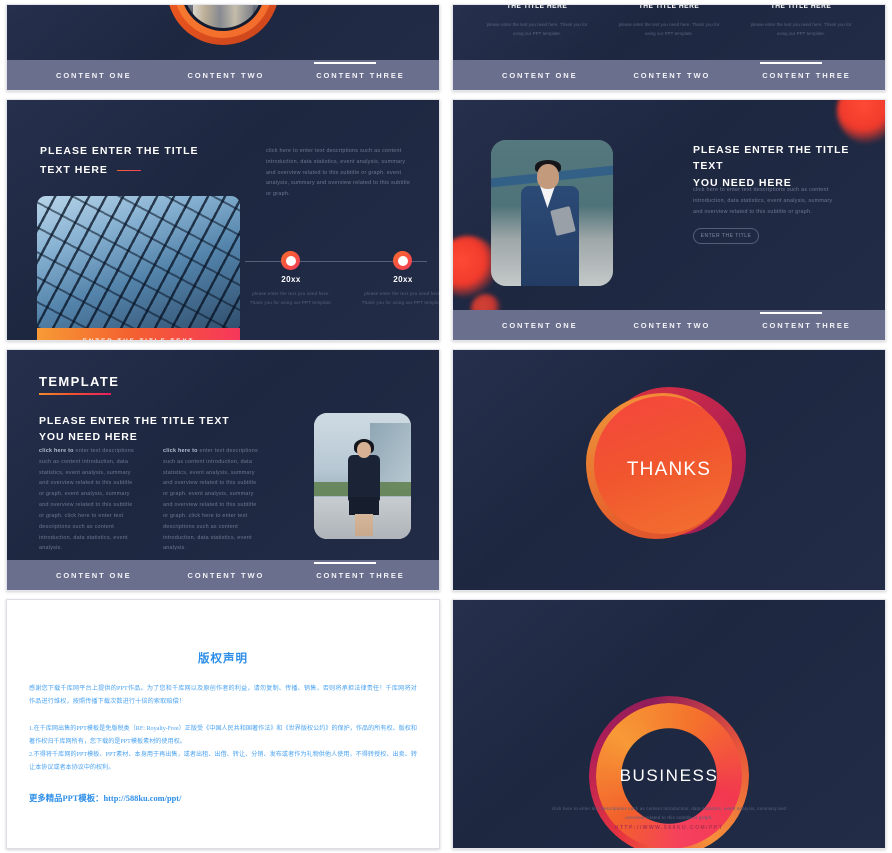 The height and width of the screenshot is (853, 892). Describe the element at coordinates (223, 798) in the screenshot. I see `copyright-link-row: 更多精品PPT模板：http://588ku.com/ppt/` at that location.